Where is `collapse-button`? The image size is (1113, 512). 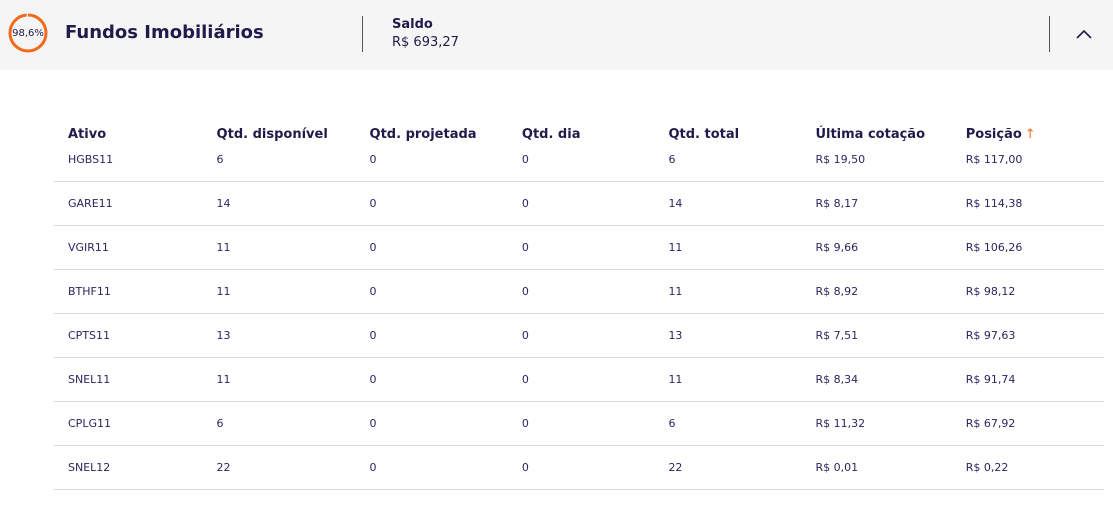
collapse-button is located at coordinates (1084, 34).